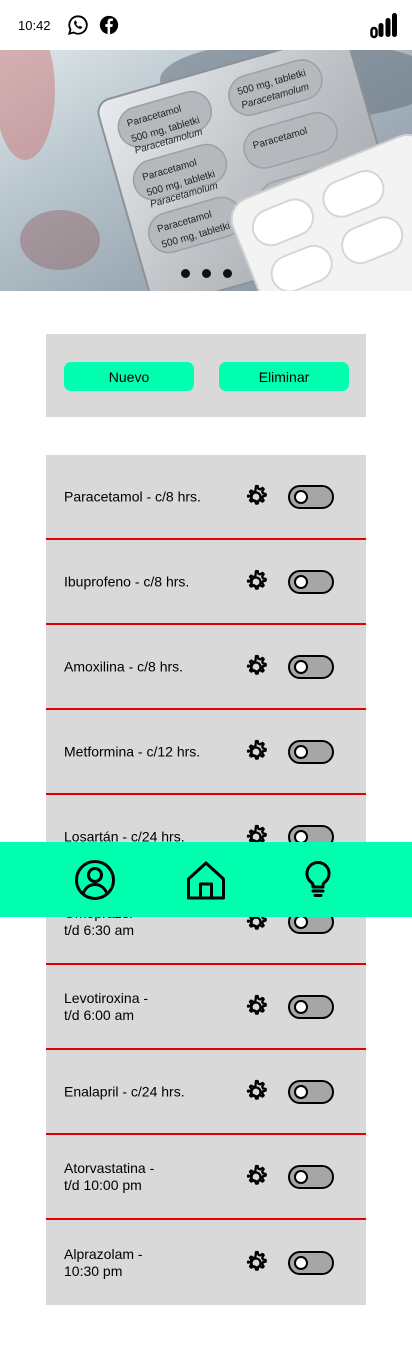 The image size is (412, 1365). What do you see at coordinates (103, 1262) in the screenshot?
I see `medication-label: Alprazolam - 10:30 pm` at bounding box center [103, 1262].